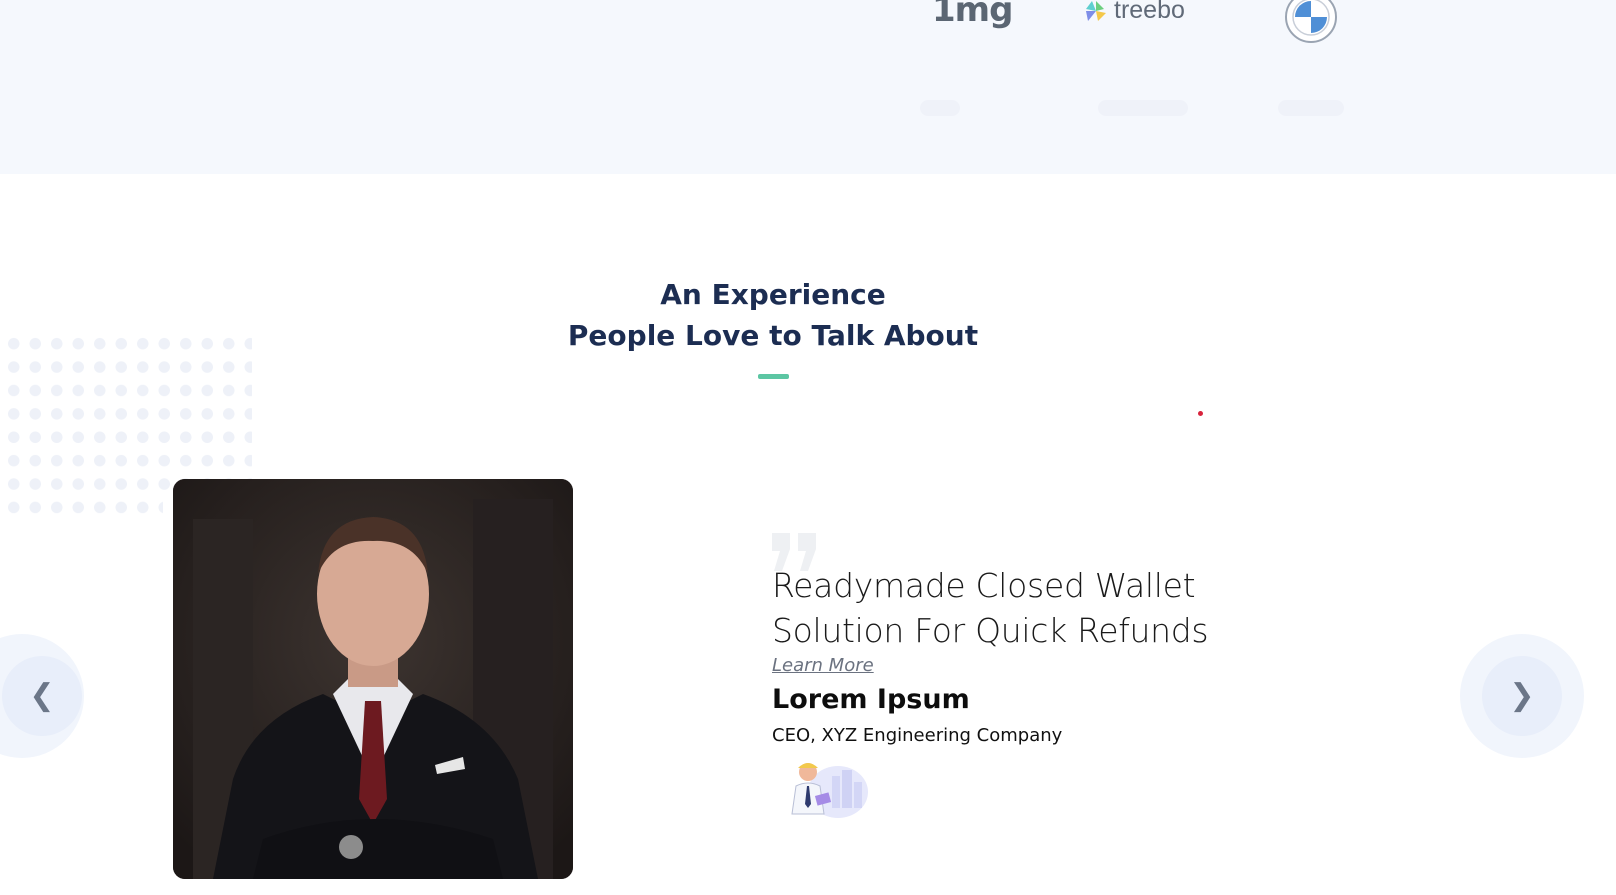  What do you see at coordinates (871, 699) in the screenshot?
I see `testimonial-name: Lorem Ipsum` at bounding box center [871, 699].